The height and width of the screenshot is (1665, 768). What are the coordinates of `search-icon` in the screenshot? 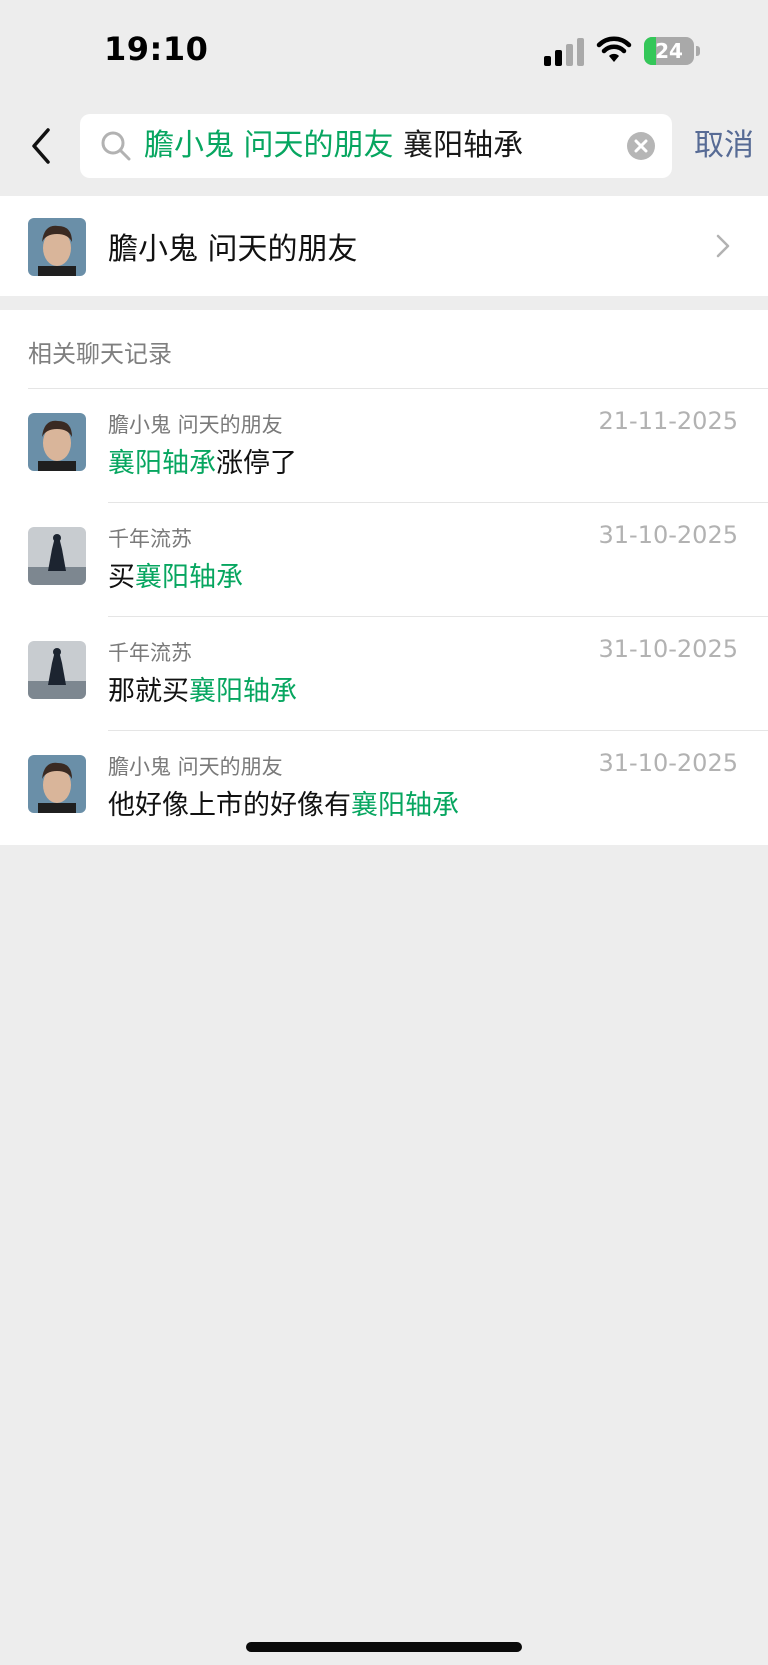 It's located at (116, 146).